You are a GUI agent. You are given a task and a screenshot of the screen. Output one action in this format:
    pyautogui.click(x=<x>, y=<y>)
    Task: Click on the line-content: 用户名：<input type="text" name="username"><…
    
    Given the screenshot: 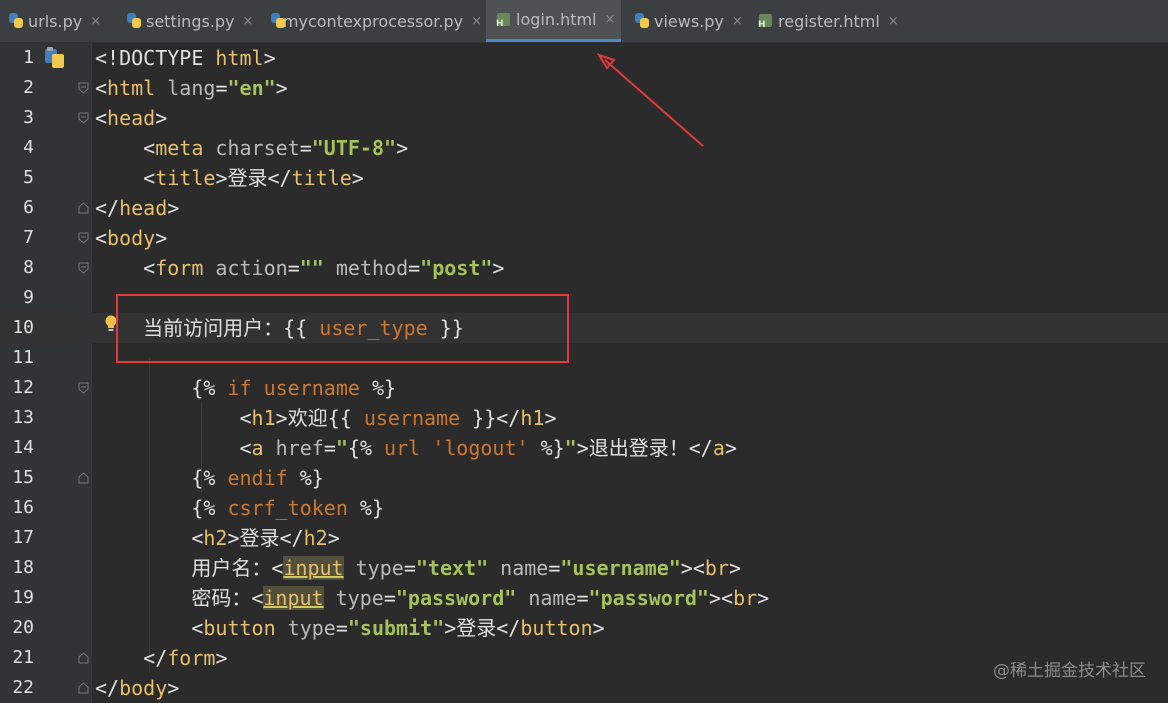 What is the action you would take?
    pyautogui.click(x=466, y=568)
    